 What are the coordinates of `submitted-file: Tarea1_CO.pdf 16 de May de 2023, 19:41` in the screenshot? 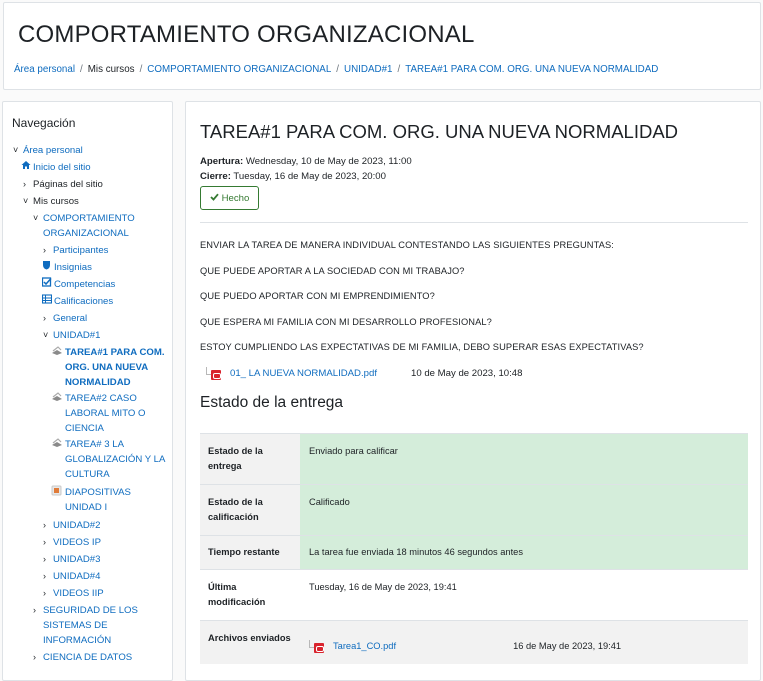 It's located at (524, 646).